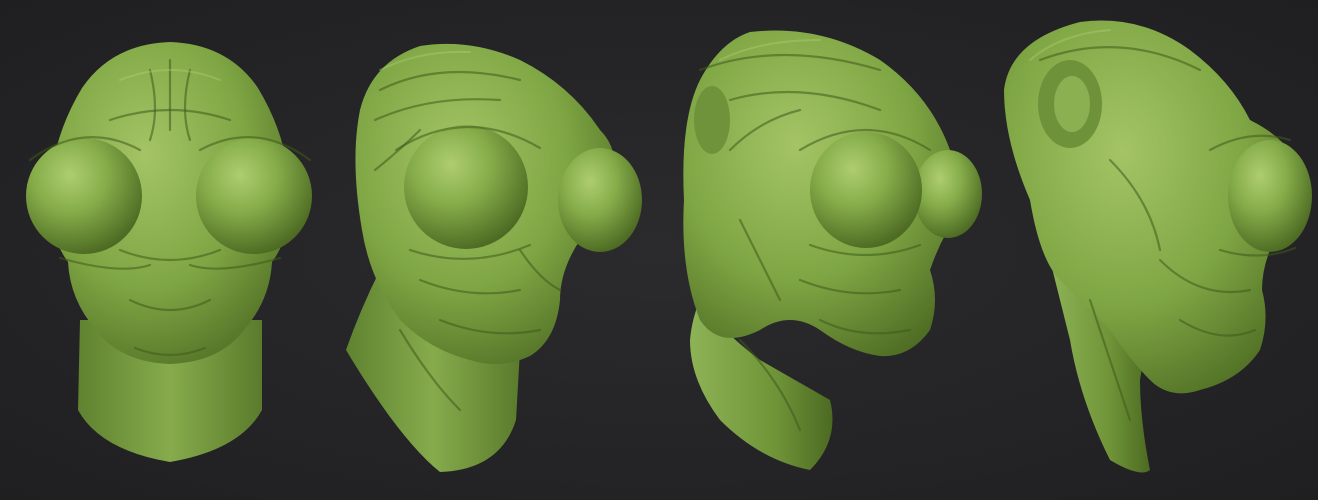 The width and height of the screenshot is (1318, 500). What do you see at coordinates (254, 196) in the screenshot?
I see `front-eye-right` at bounding box center [254, 196].